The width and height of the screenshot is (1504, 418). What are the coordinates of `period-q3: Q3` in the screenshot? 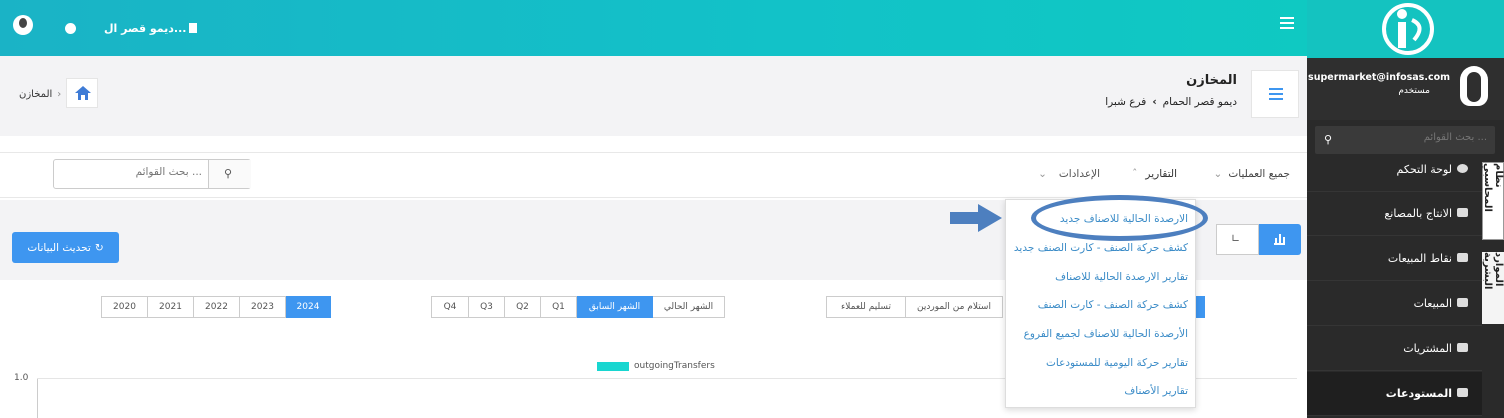 It's located at (486, 307).